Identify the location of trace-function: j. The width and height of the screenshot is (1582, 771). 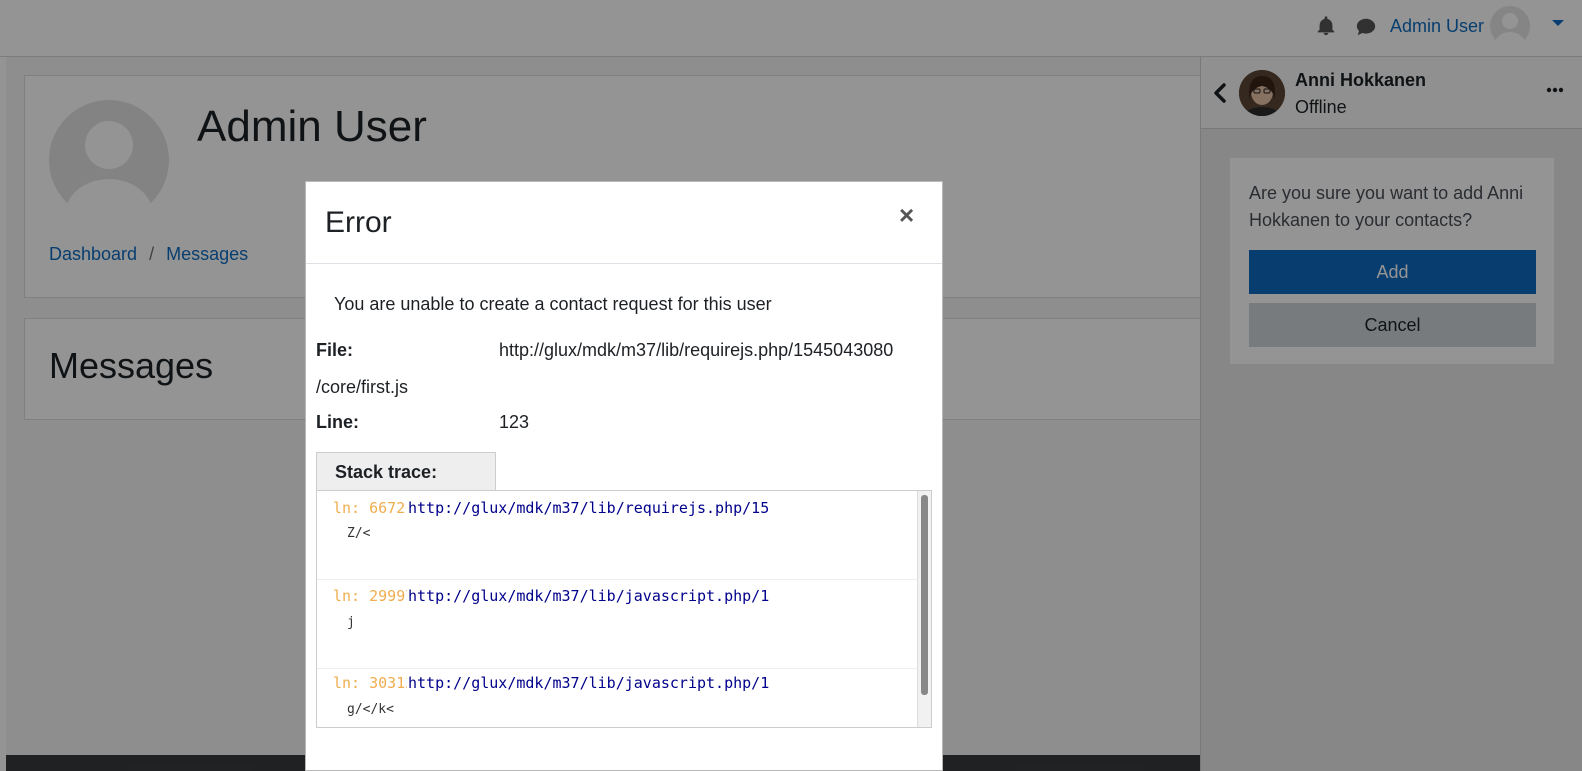
(351, 622).